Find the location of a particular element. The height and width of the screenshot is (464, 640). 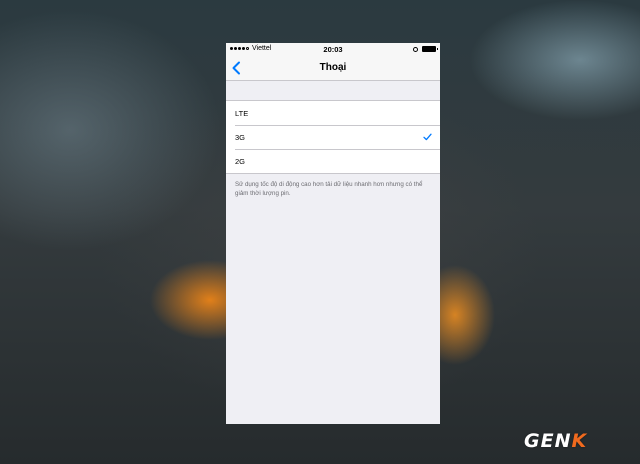

option-label: 2G is located at coordinates (240, 161).